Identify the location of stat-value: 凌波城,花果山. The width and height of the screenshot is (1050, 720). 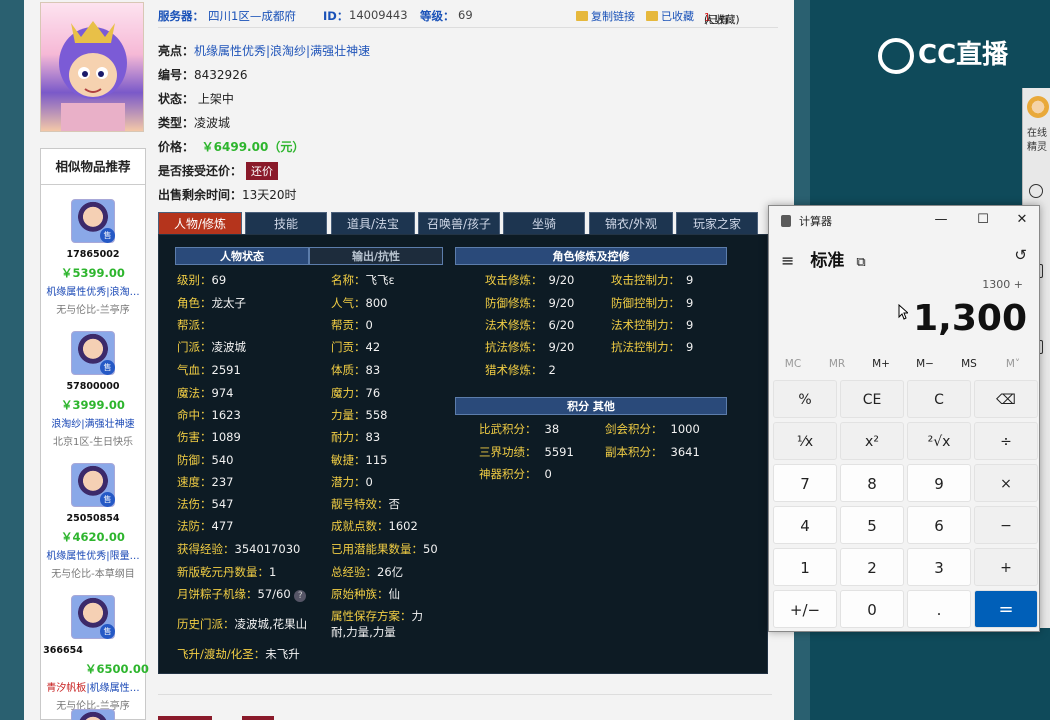
(271, 624).